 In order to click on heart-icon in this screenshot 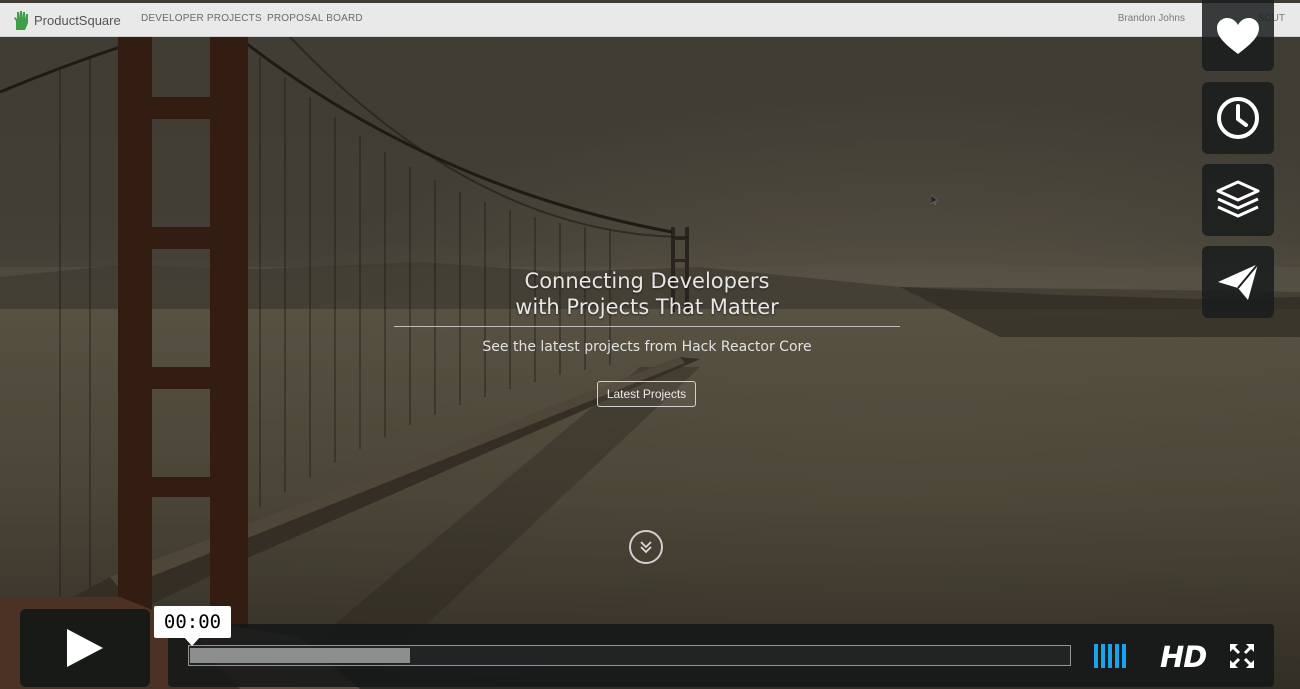, I will do `click(1238, 35)`.